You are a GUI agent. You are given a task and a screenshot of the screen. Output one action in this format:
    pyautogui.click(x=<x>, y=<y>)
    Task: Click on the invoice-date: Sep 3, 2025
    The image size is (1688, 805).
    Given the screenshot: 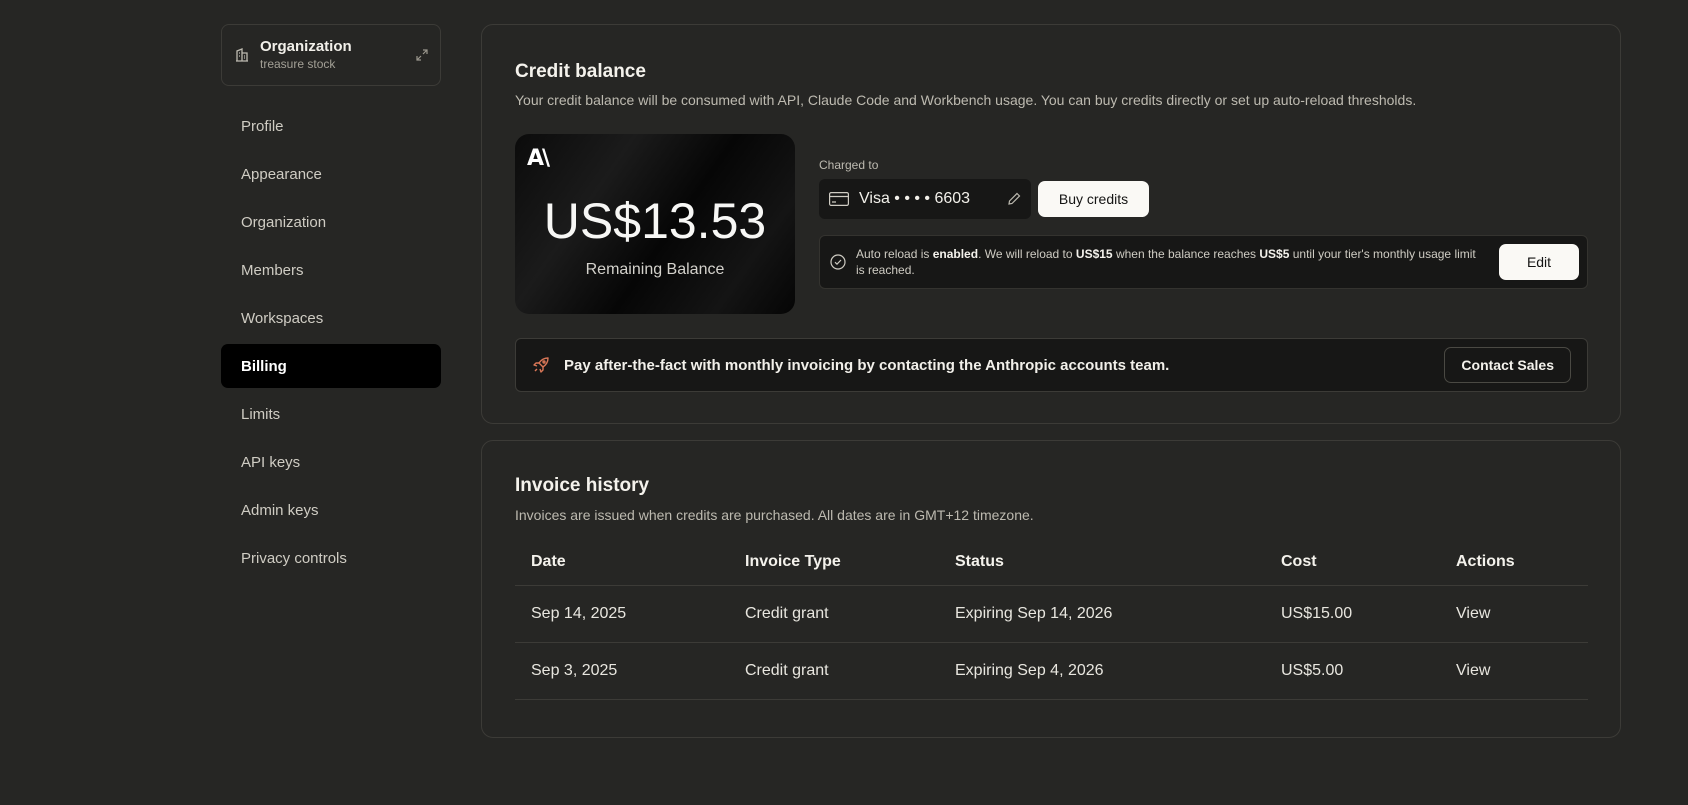 What is the action you would take?
    pyautogui.click(x=622, y=671)
    